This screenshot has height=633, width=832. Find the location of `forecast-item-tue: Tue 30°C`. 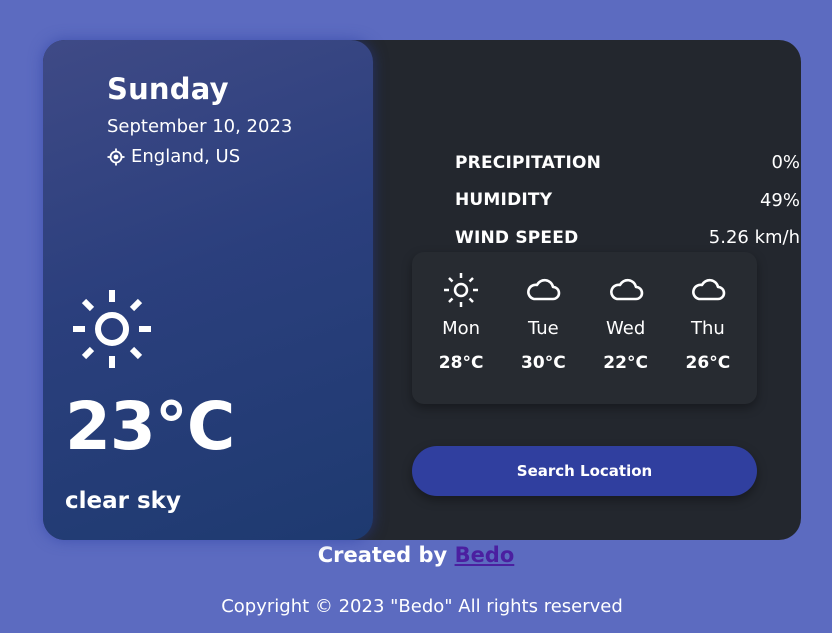

forecast-item-tue: Tue 30°C is located at coordinates (543, 328).